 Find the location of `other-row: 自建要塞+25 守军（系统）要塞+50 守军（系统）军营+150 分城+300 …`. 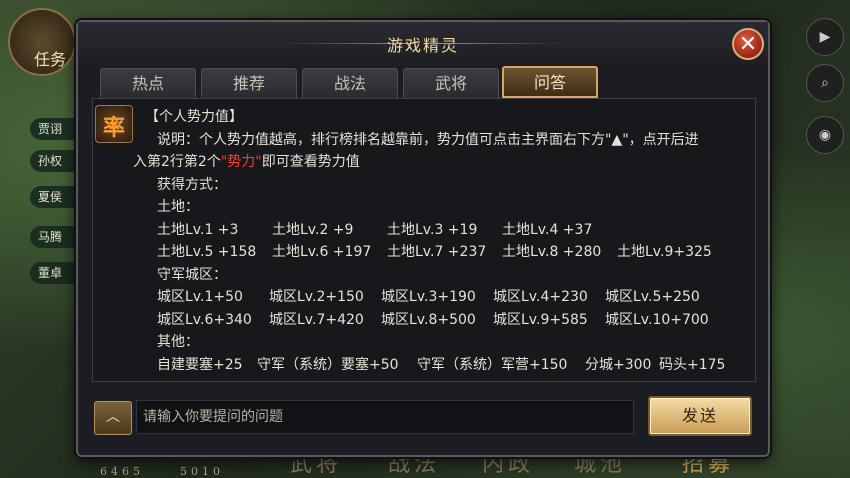

other-row: 自建要塞+25 守军（系统）要塞+50 守军（系统）军营+150 分城+300 … is located at coordinates (445, 365).